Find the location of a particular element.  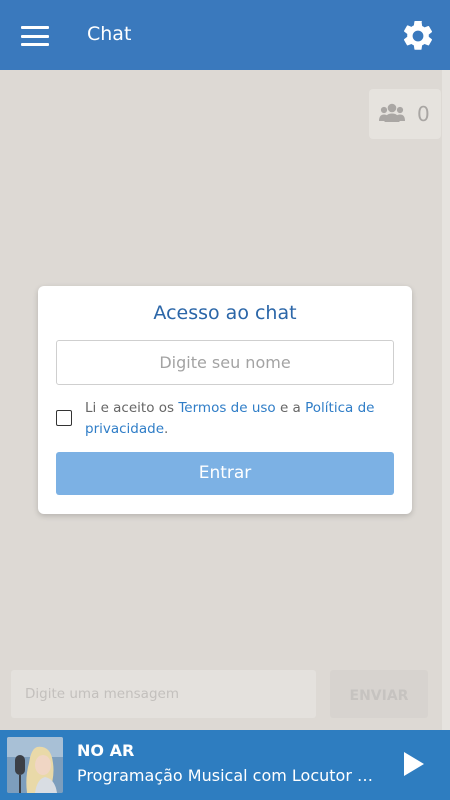

dialog-title: Acesso ao chat is located at coordinates (225, 313).